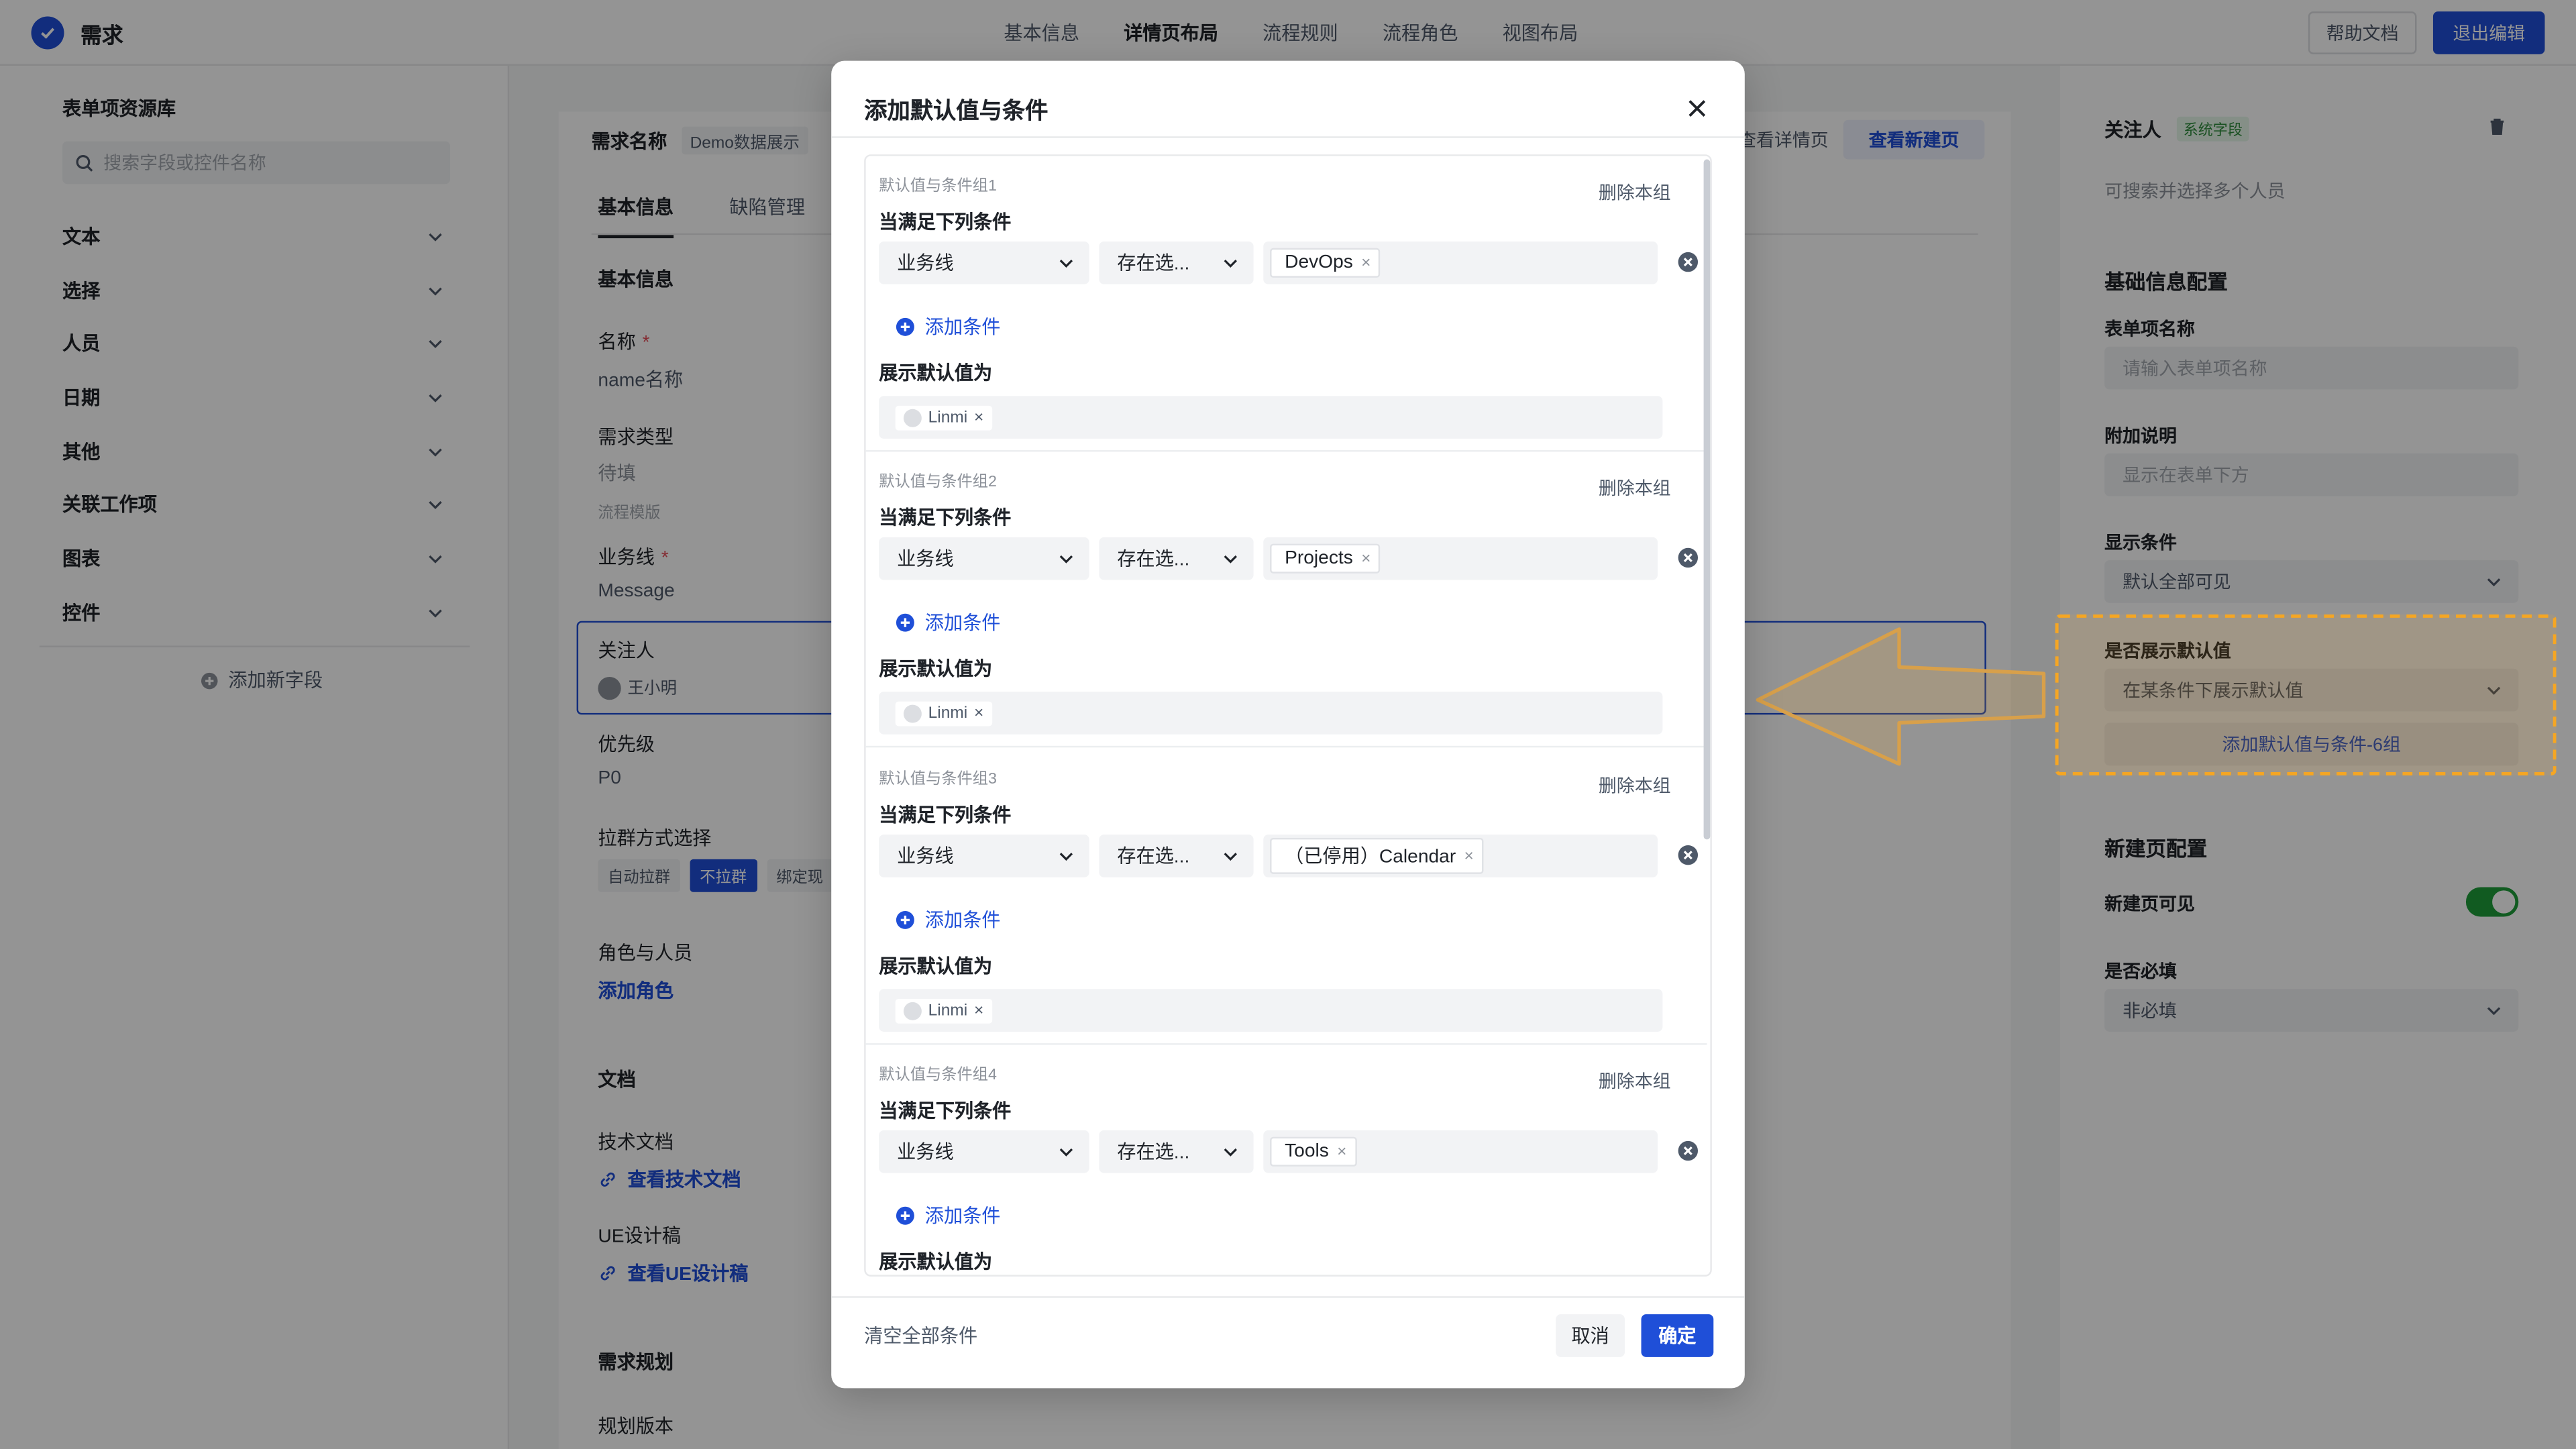  Describe the element at coordinates (1590, 1335) in the screenshot. I see `cancel-button: 取消` at that location.